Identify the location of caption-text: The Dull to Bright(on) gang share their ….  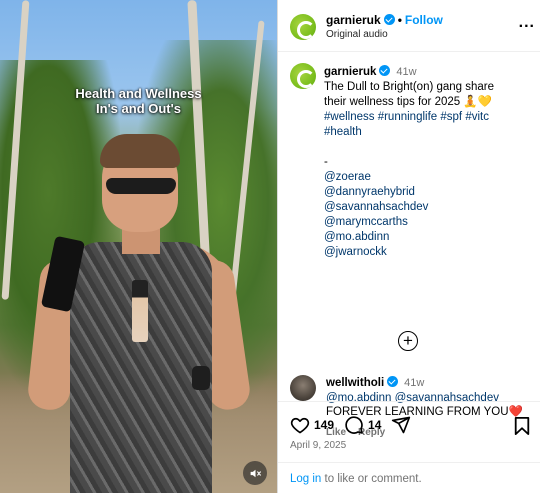
(426, 170).